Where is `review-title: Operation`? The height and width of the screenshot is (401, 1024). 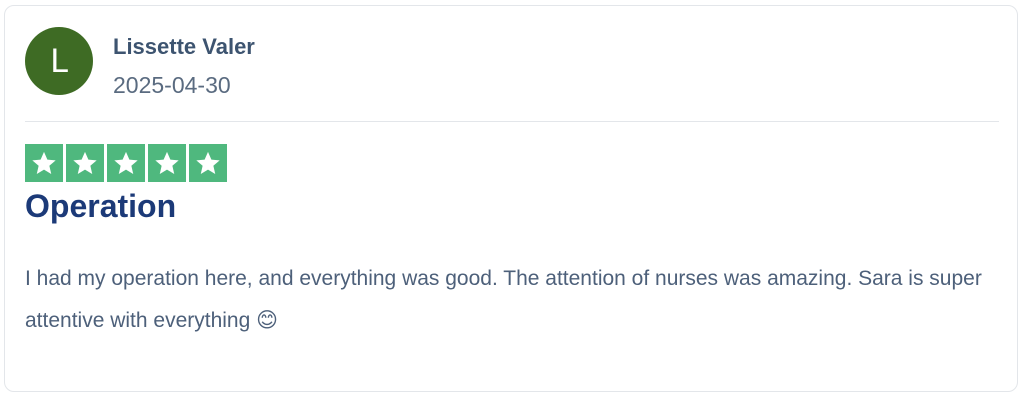 review-title: Operation is located at coordinates (101, 206).